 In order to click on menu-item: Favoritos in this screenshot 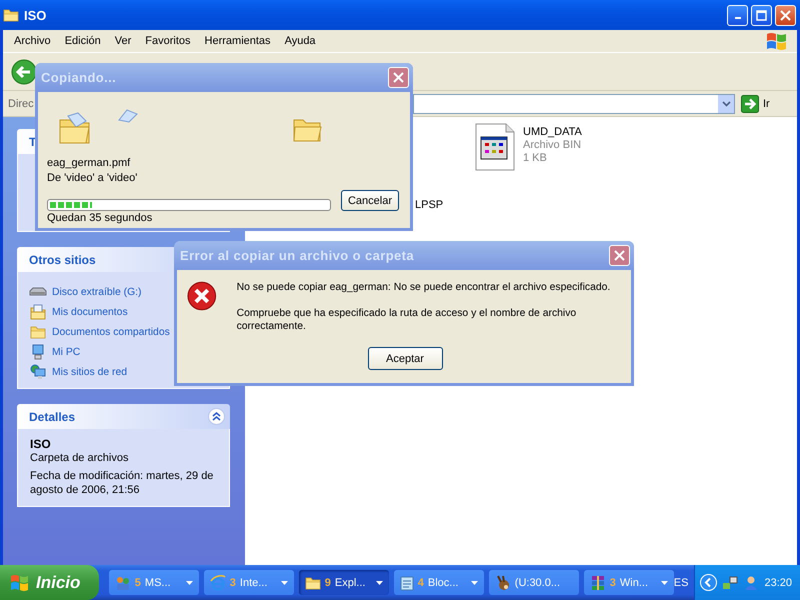, I will do `click(168, 41)`.